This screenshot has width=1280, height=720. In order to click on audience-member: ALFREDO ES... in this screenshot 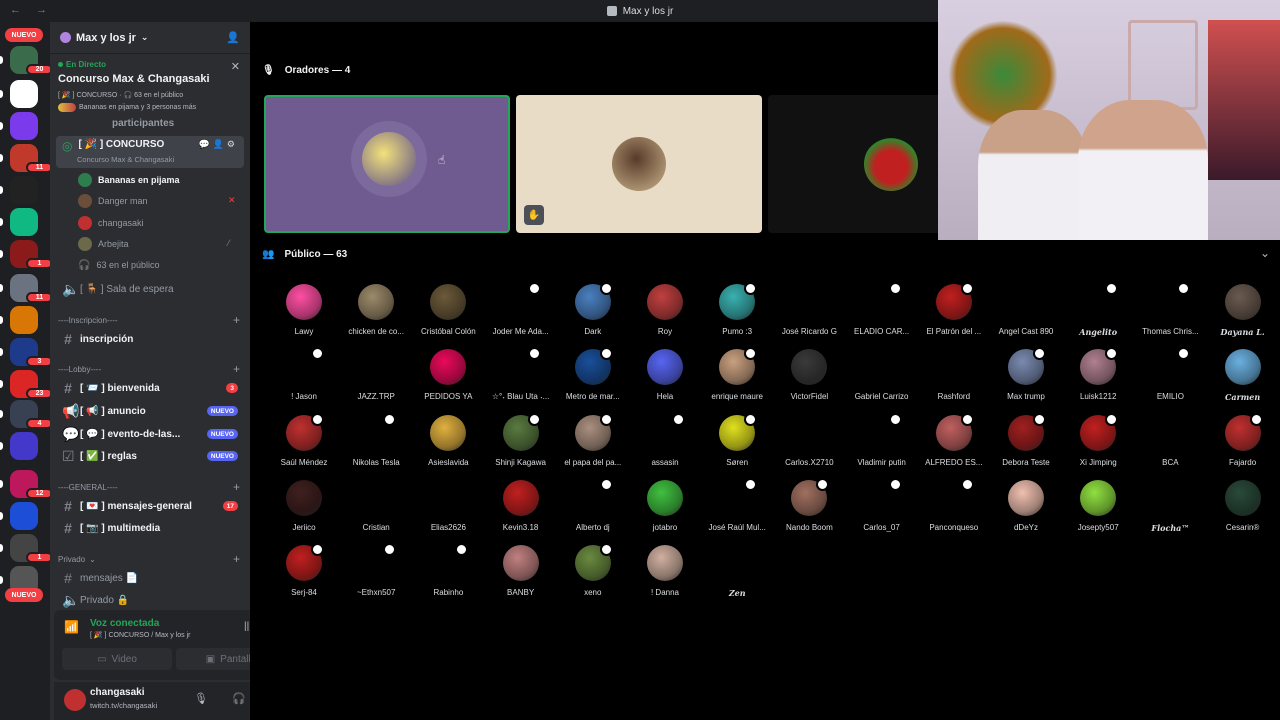, I will do `click(954, 446)`.